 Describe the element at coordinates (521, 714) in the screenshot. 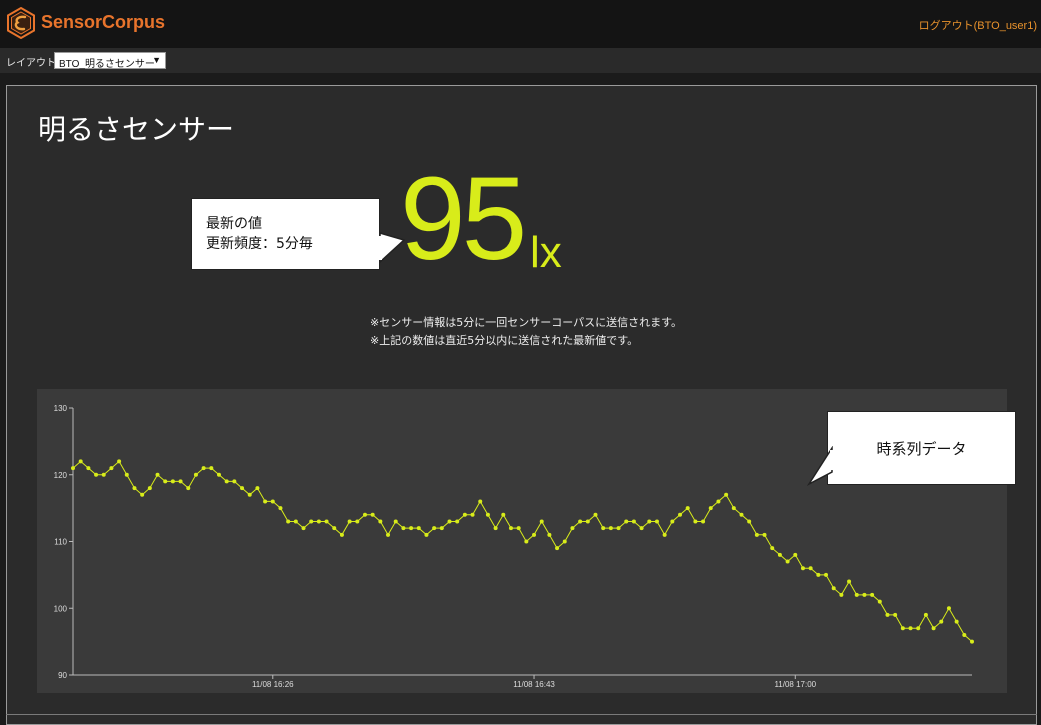

I see `panel-bottom-divider` at that location.